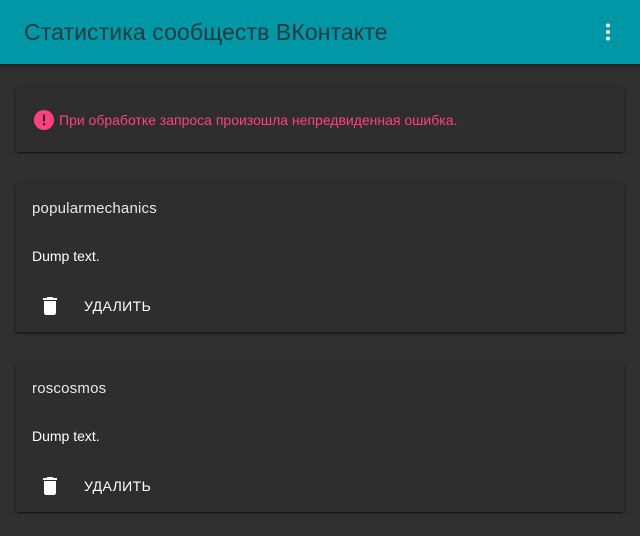 This screenshot has height=536, width=640. I want to click on community-name: popularmechanics, so click(94, 208).